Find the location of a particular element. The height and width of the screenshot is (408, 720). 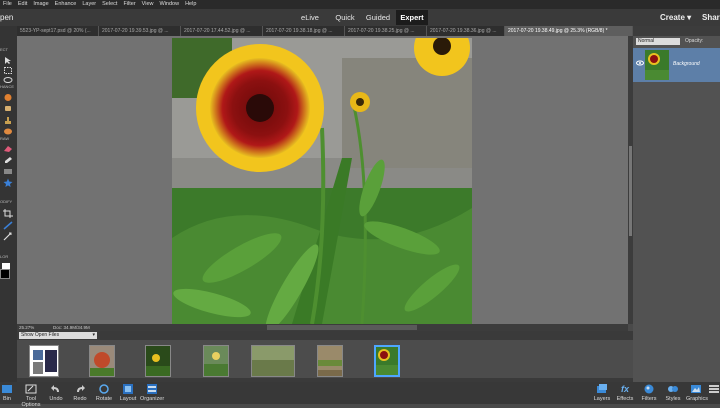

panel-tab-strip is located at coordinates (676, 31).